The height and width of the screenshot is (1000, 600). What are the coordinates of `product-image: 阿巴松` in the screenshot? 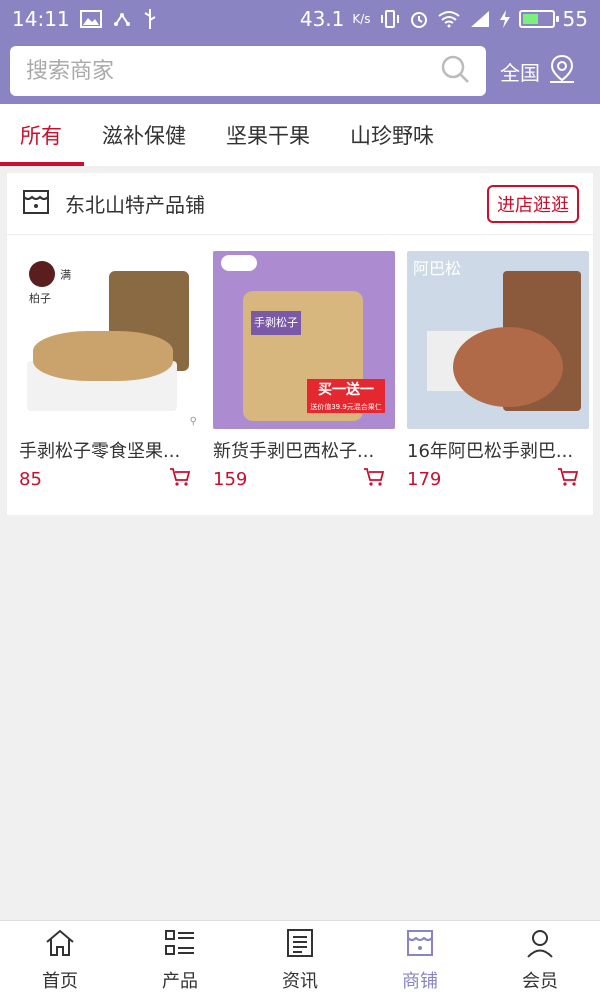 It's located at (498, 340).